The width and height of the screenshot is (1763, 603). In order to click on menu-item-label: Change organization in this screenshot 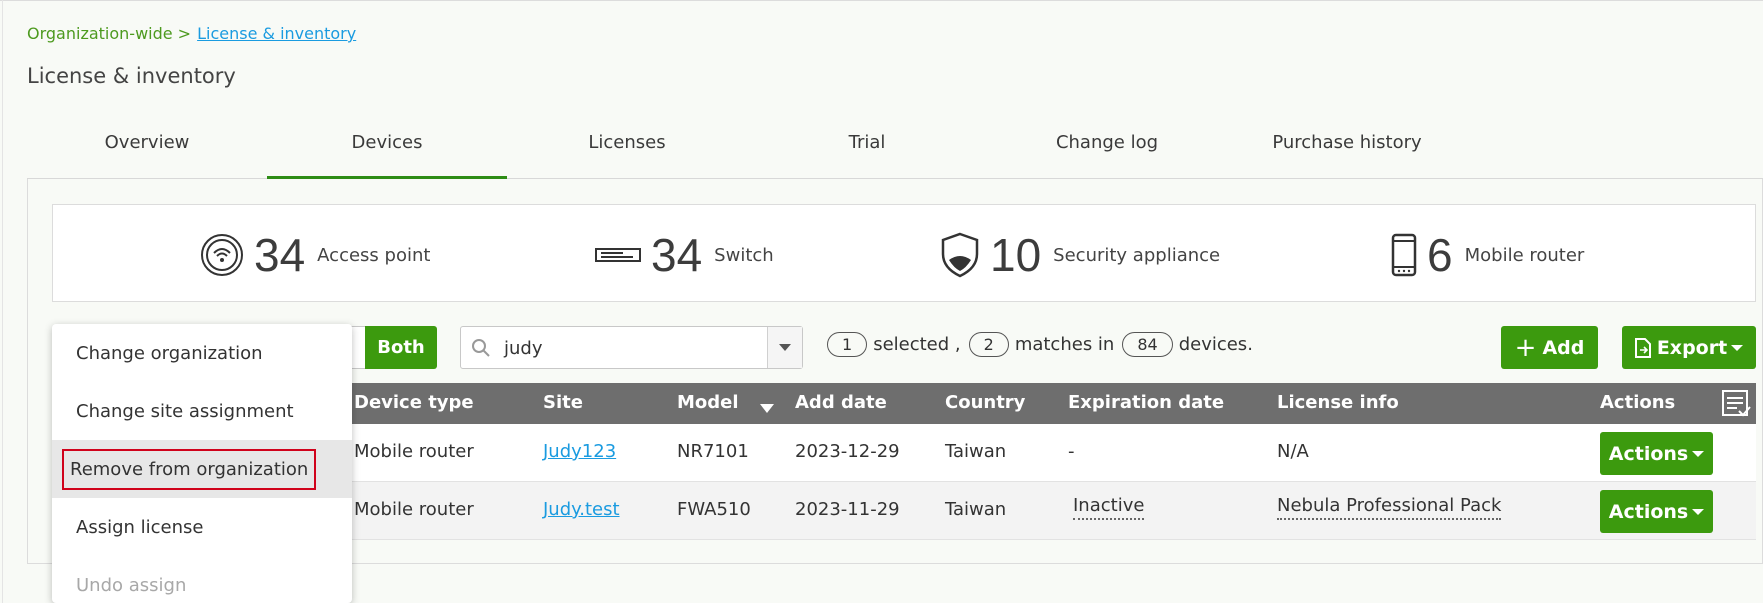, I will do `click(169, 353)`.